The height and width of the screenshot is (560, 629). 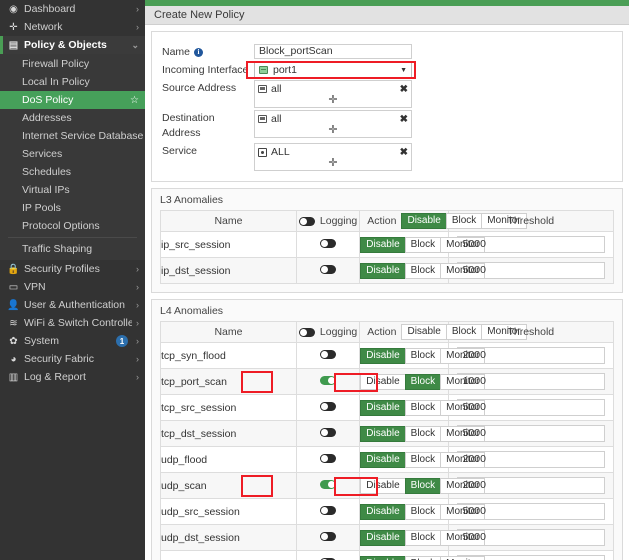 I want to click on sidebar-item-virtual-ips: Virtual IPs, so click(x=72, y=190).